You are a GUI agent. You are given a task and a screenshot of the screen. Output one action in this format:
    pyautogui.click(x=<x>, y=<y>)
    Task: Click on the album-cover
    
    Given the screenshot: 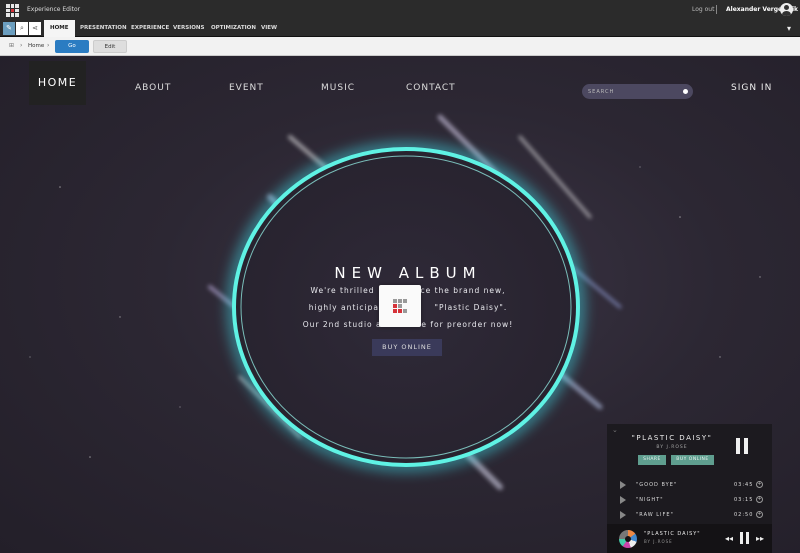 What is the action you would take?
    pyautogui.click(x=628, y=539)
    